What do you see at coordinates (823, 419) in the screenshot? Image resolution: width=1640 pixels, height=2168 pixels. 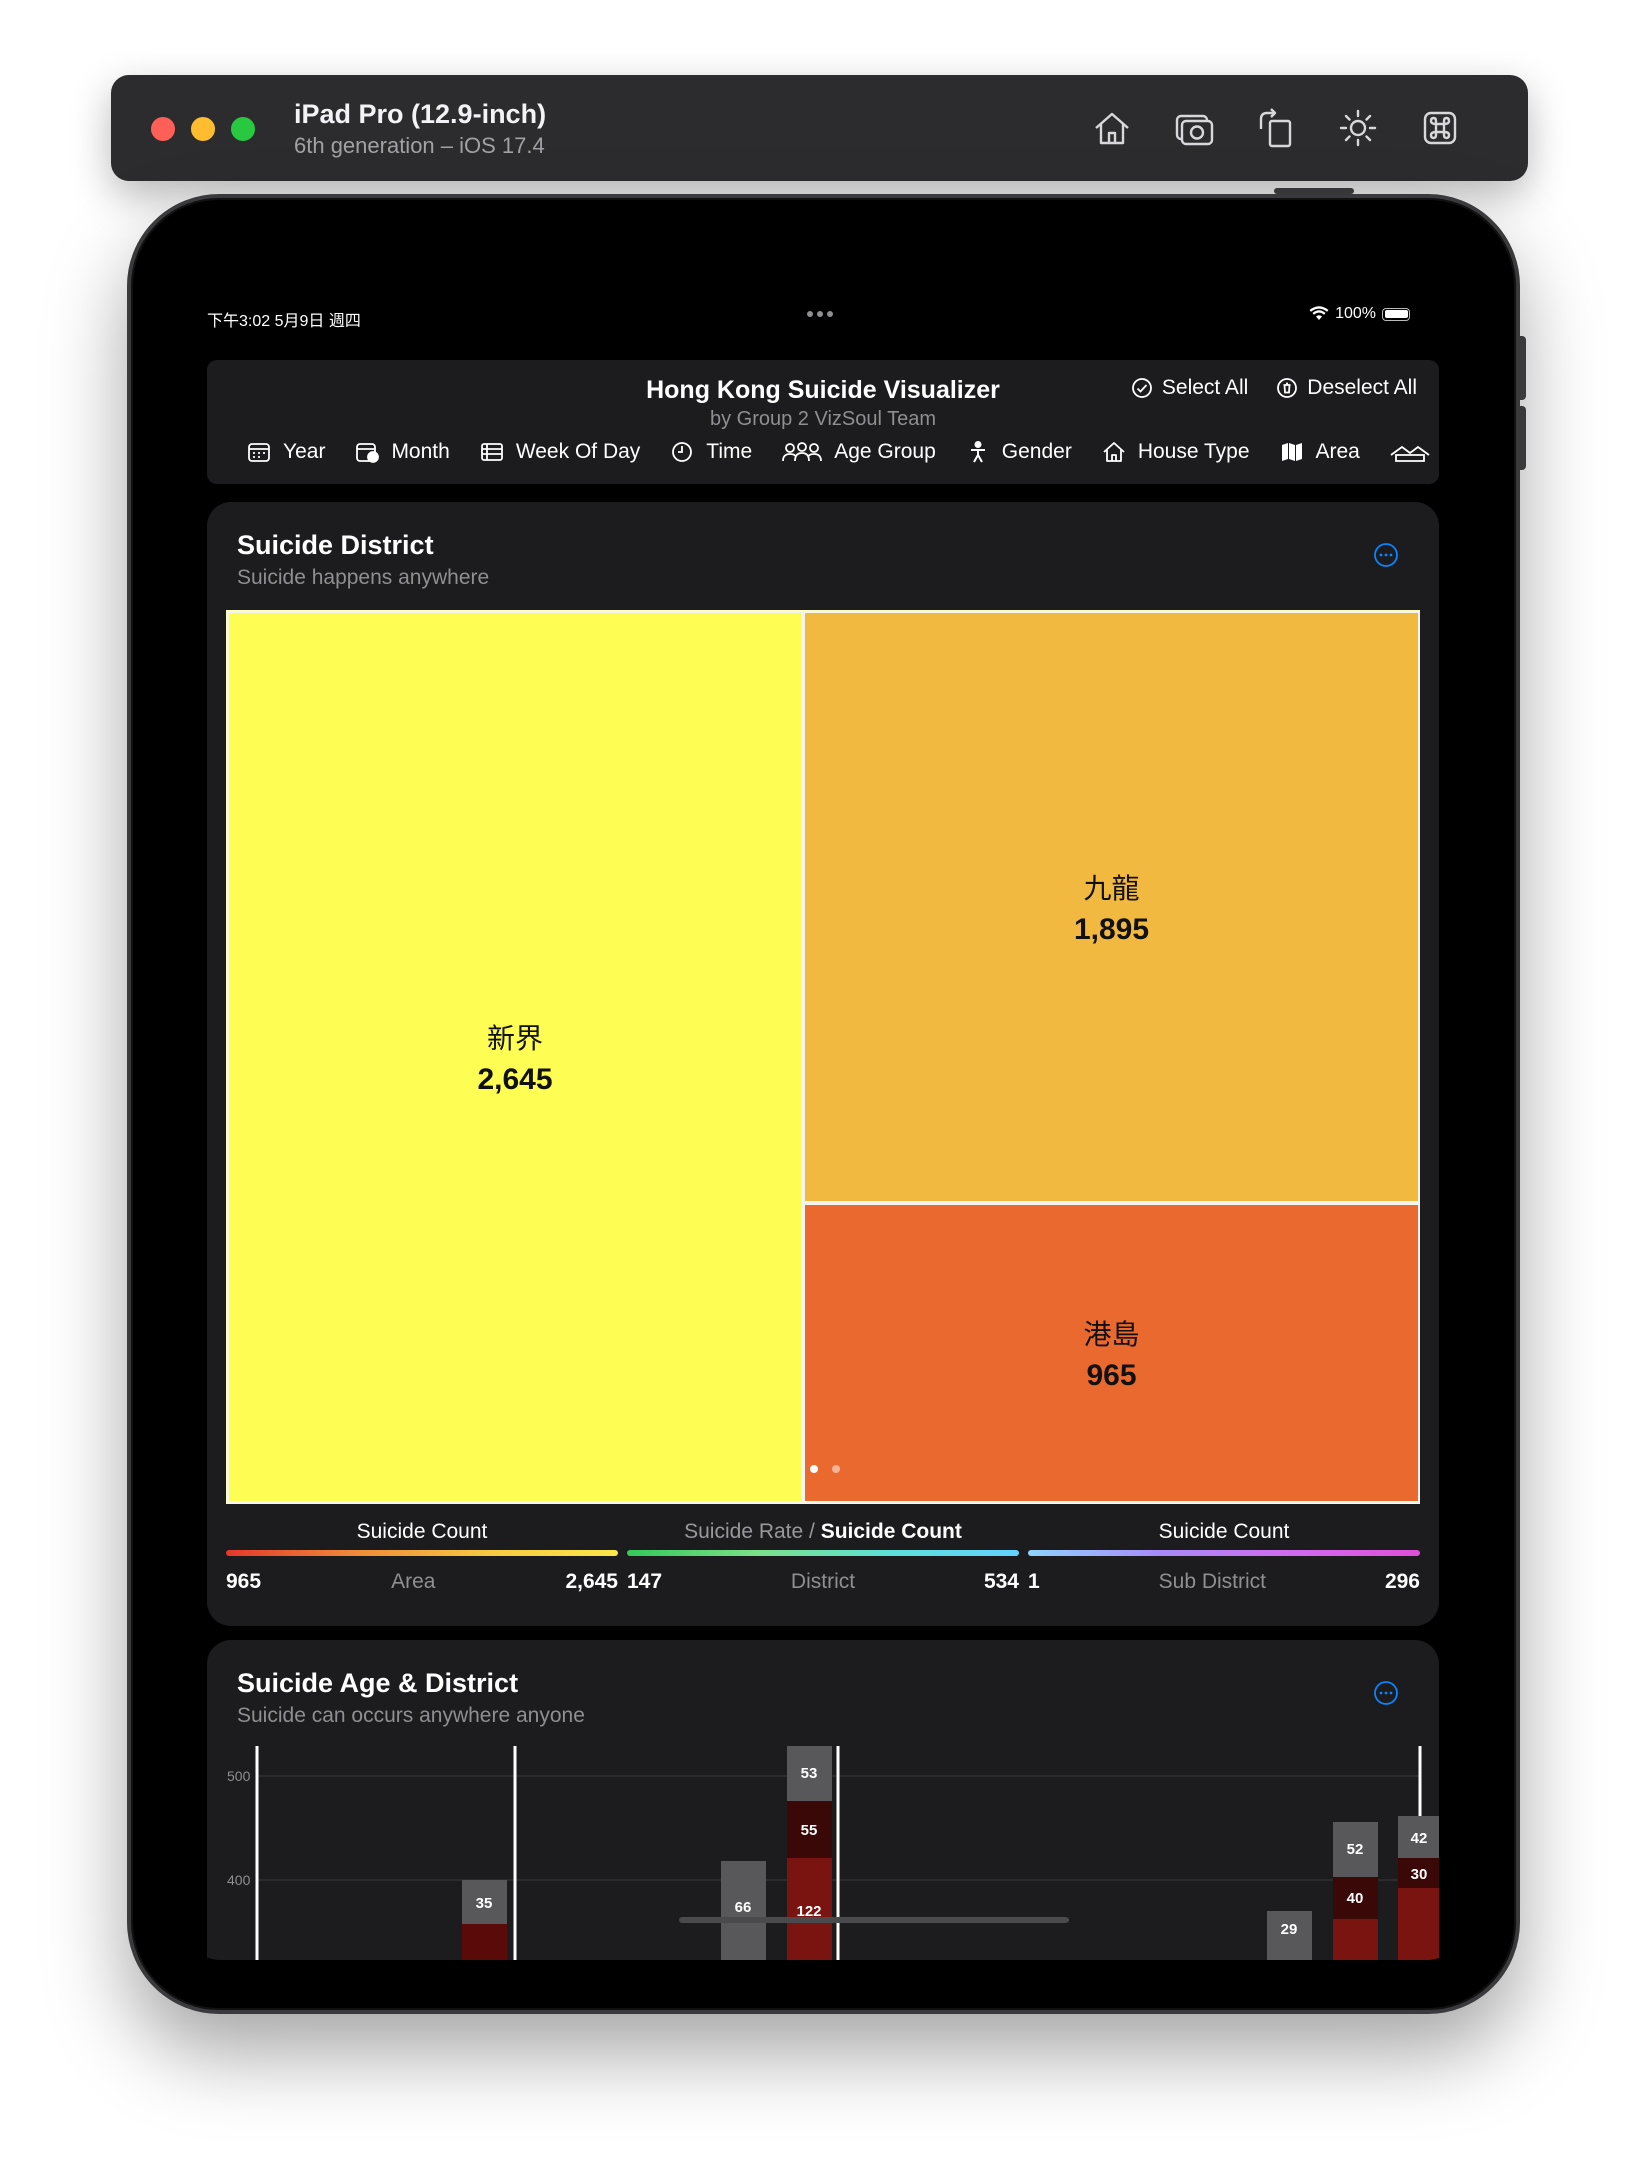 I see `app-subtitle: by Group 2 VizSoul Team` at bounding box center [823, 419].